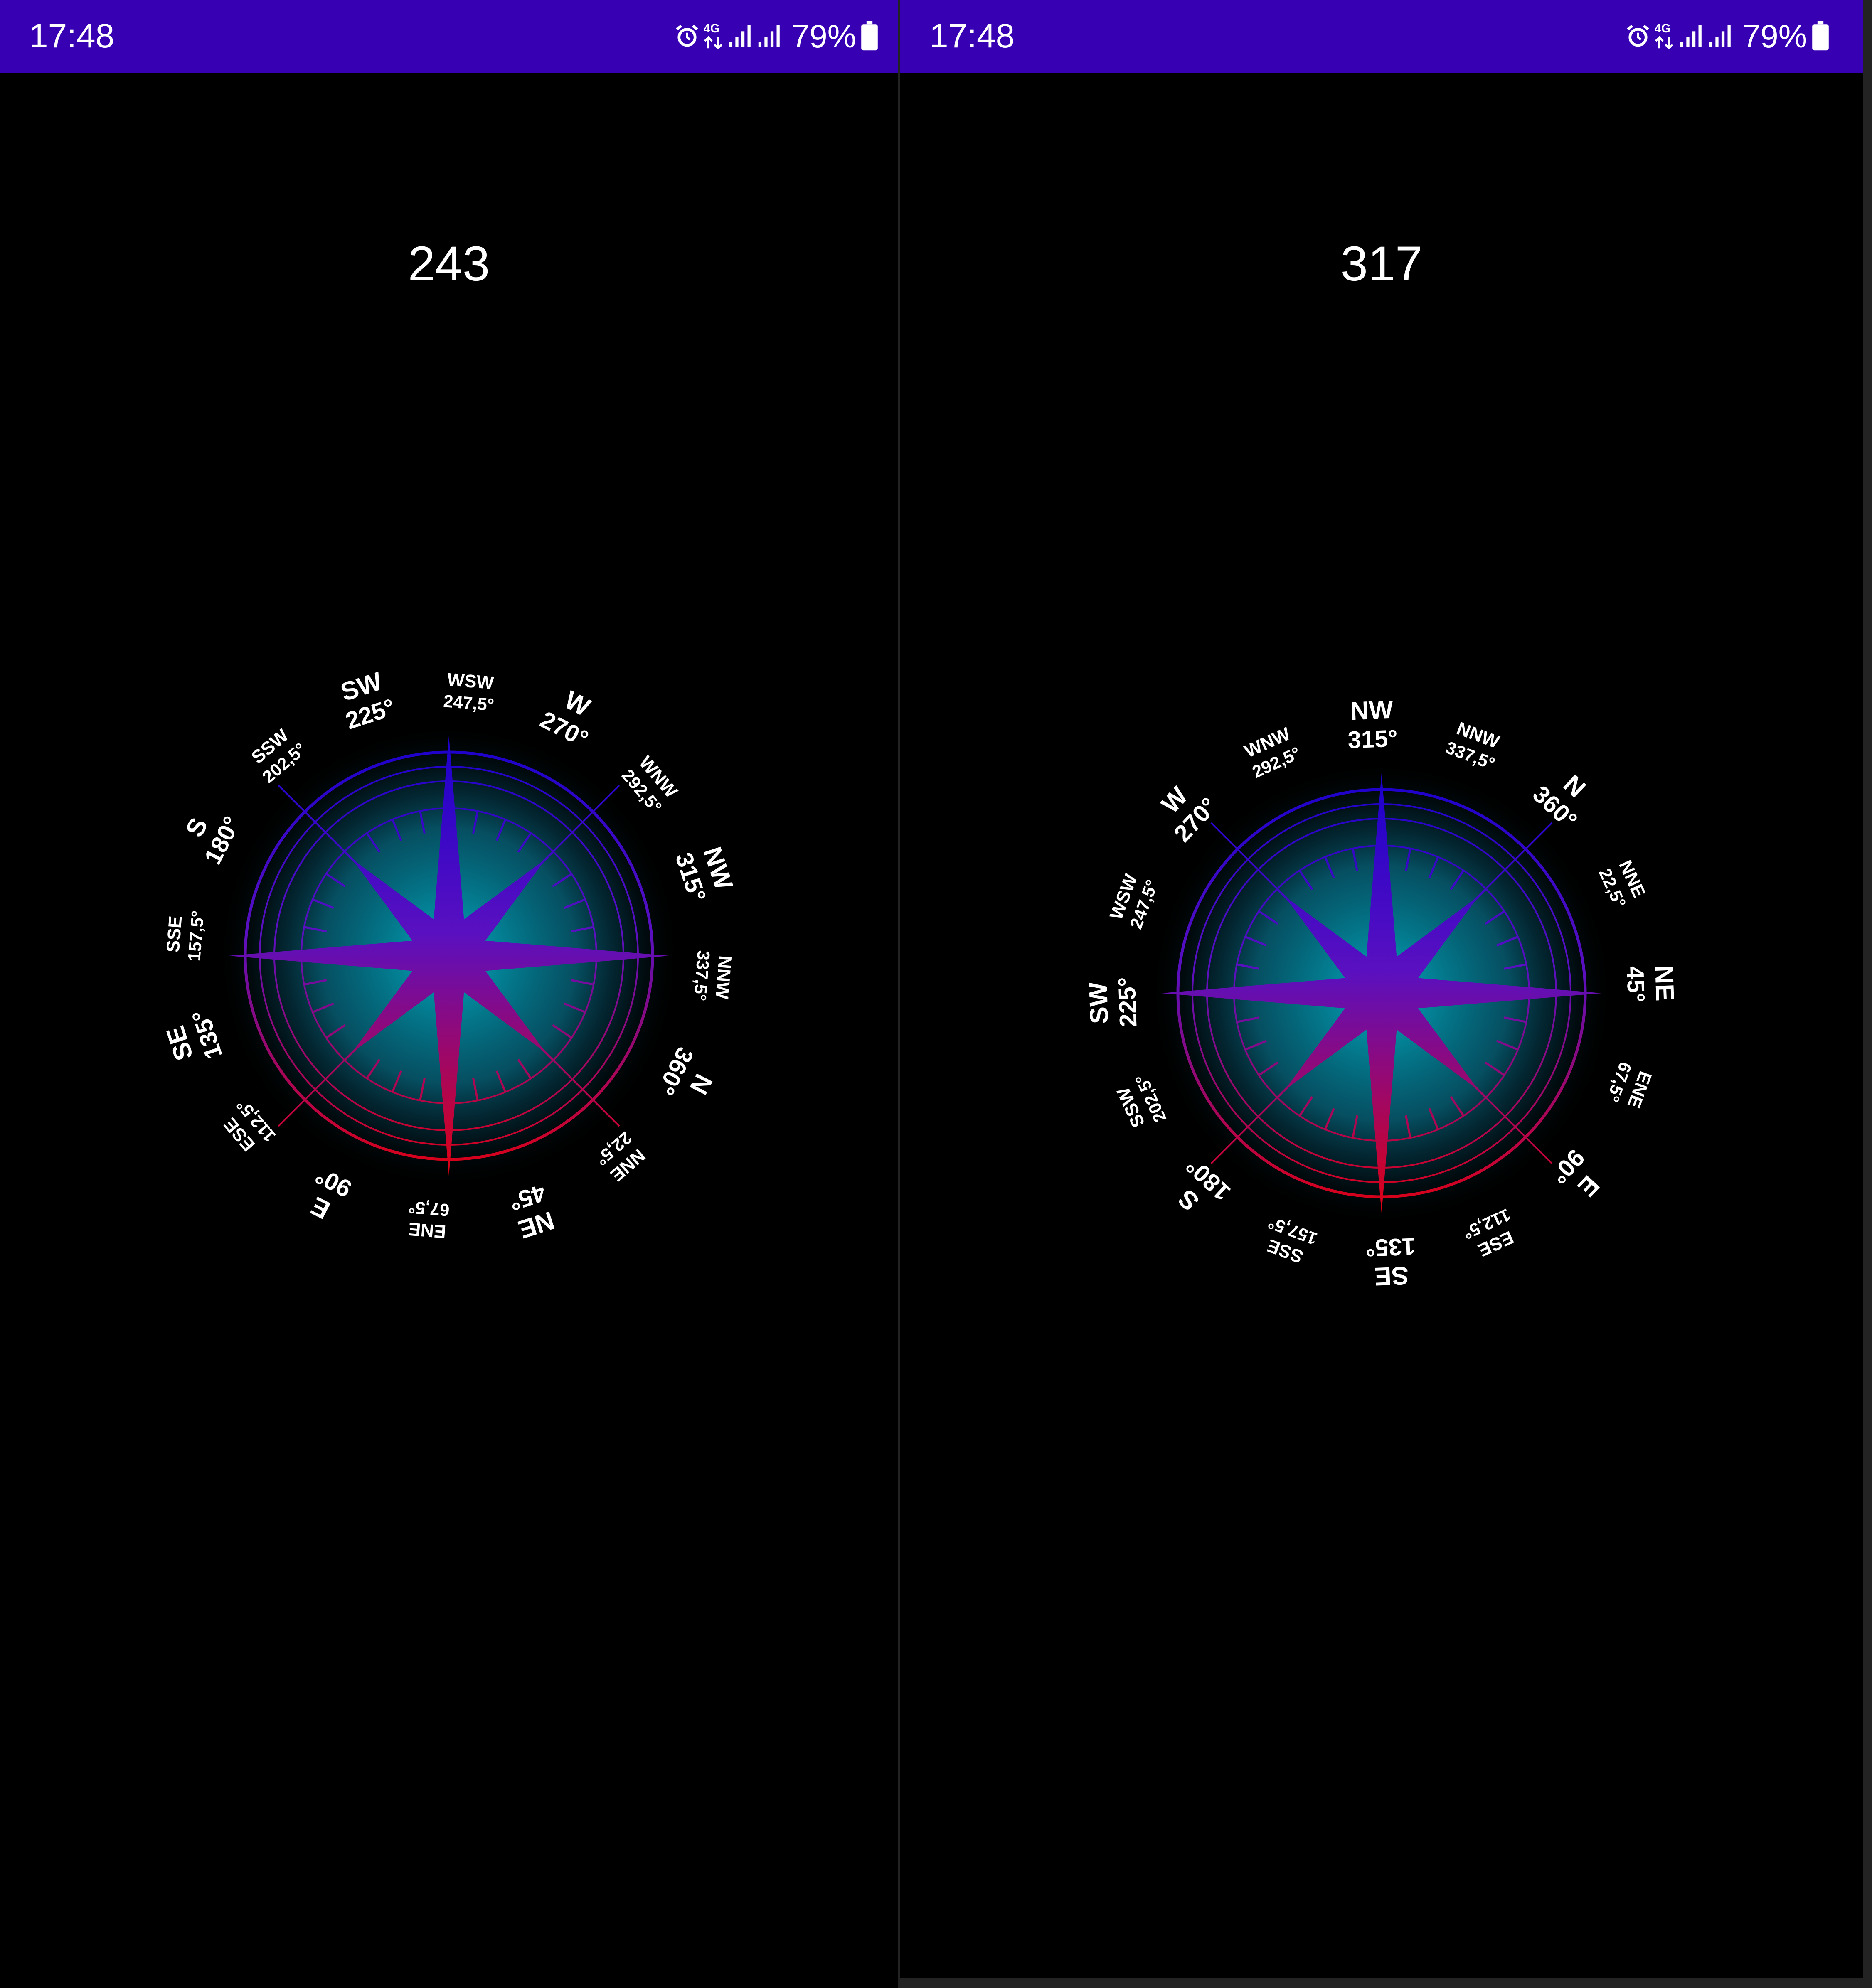  Describe the element at coordinates (1141, 1101) in the screenshot. I see `compass-label: SSW202,5°` at that location.